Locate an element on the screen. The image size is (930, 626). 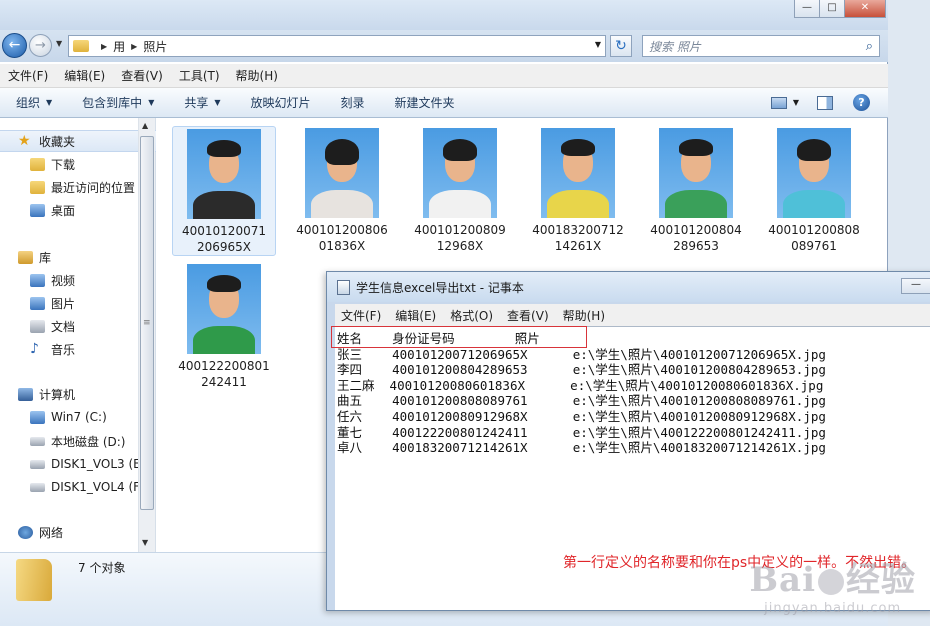
nav-documents: 文档 is located at coordinates (52, 326).